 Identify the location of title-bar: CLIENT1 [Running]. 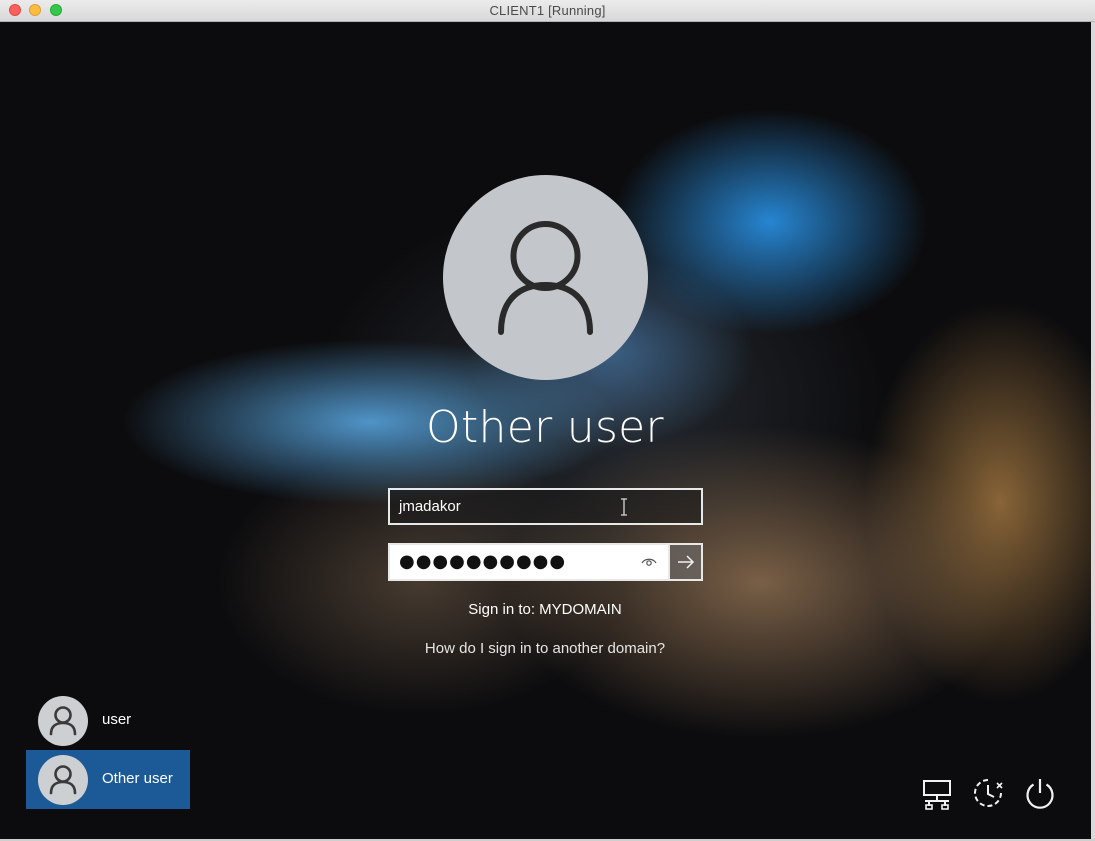
(547, 11).